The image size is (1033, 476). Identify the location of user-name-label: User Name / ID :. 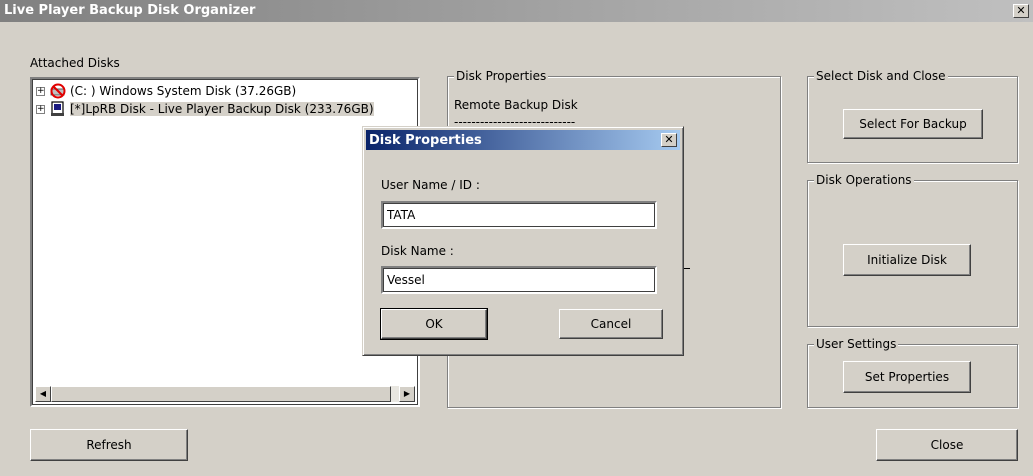
(430, 185).